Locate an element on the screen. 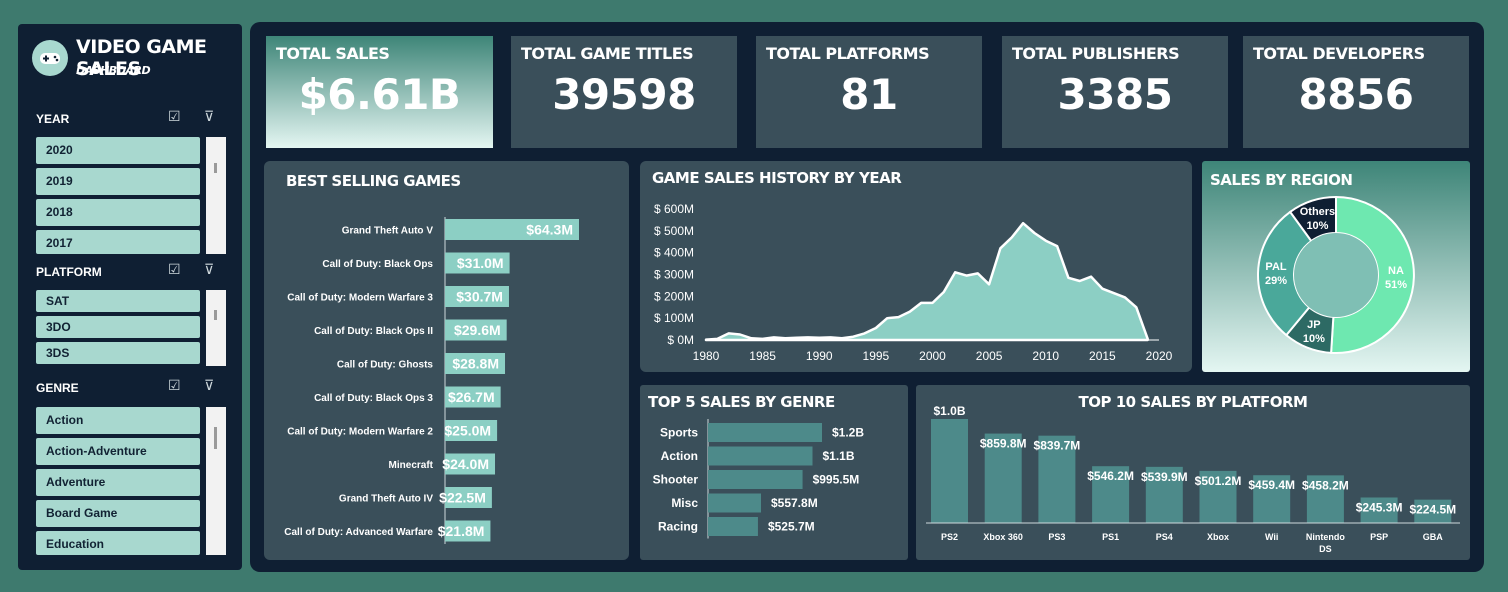 This screenshot has width=1508, height=592. value-label: $25.0M is located at coordinates (467, 431).